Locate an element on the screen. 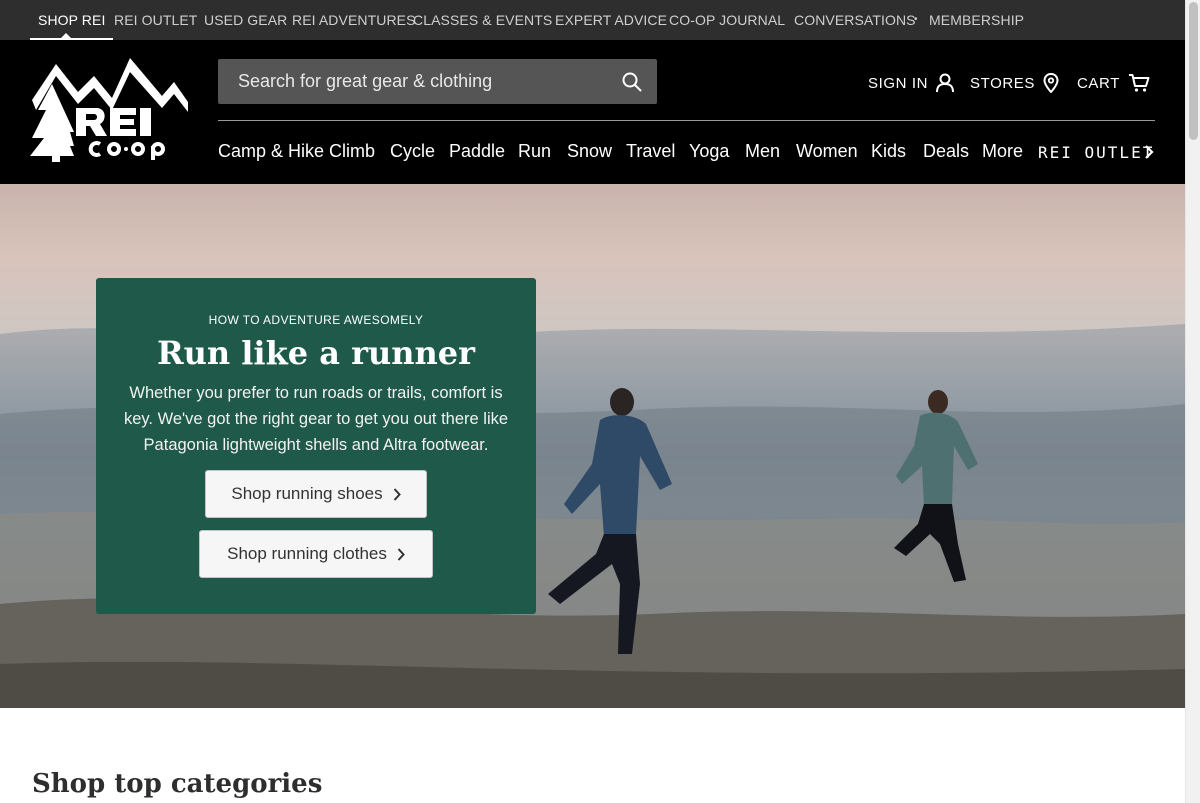  sign-in-label: SIGN IN is located at coordinates (898, 83).